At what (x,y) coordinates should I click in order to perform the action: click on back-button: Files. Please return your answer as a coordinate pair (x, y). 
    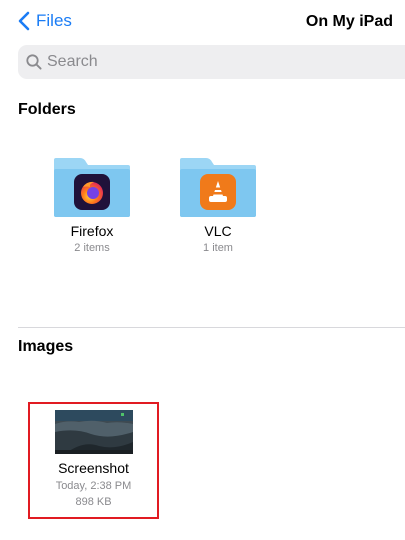
    Looking at the image, I should click on (45, 21).